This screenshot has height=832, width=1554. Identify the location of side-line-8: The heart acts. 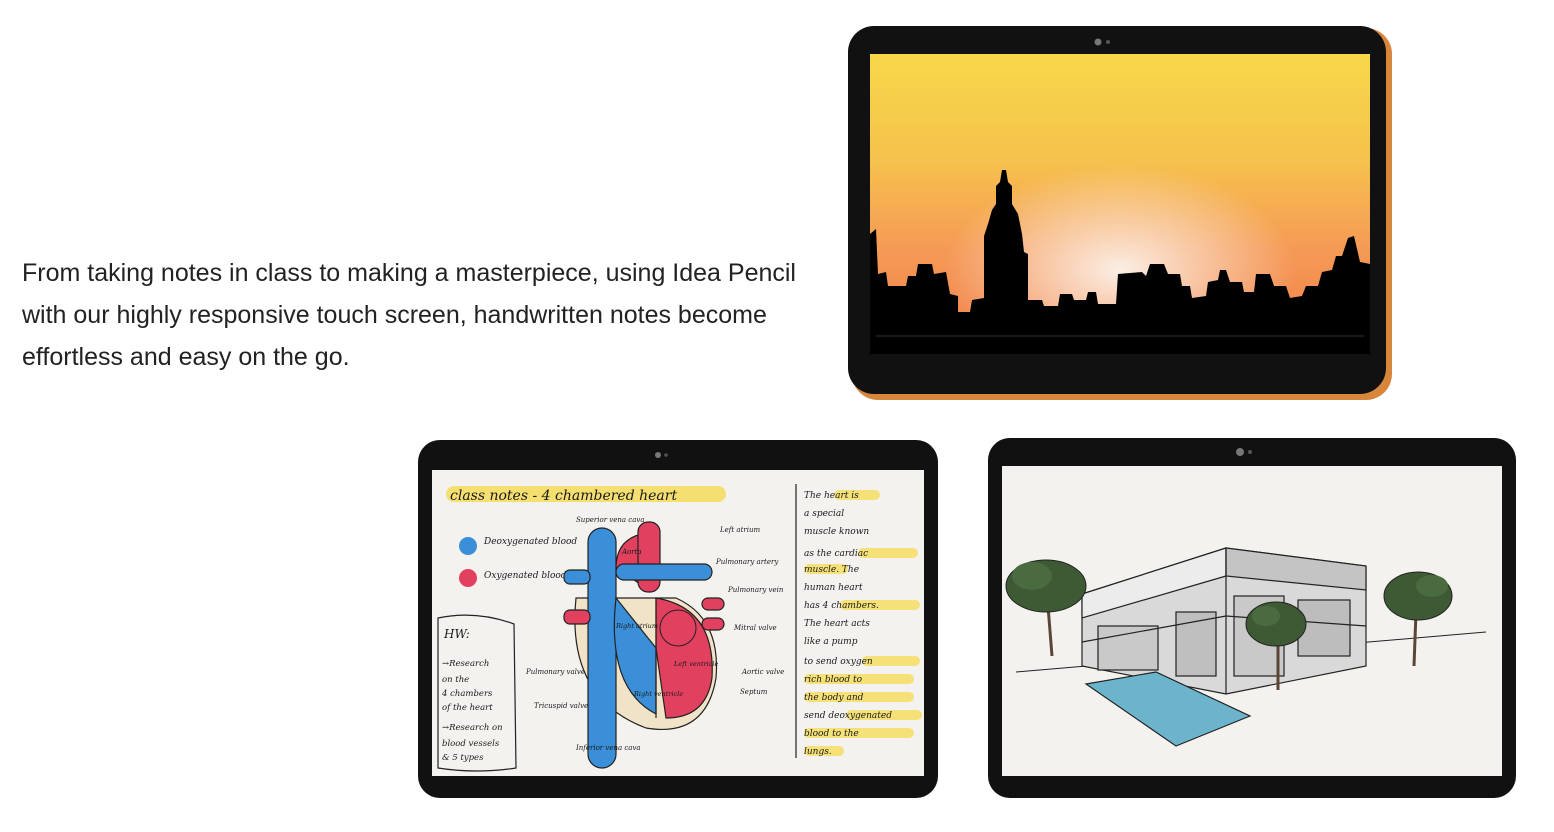
(837, 624).